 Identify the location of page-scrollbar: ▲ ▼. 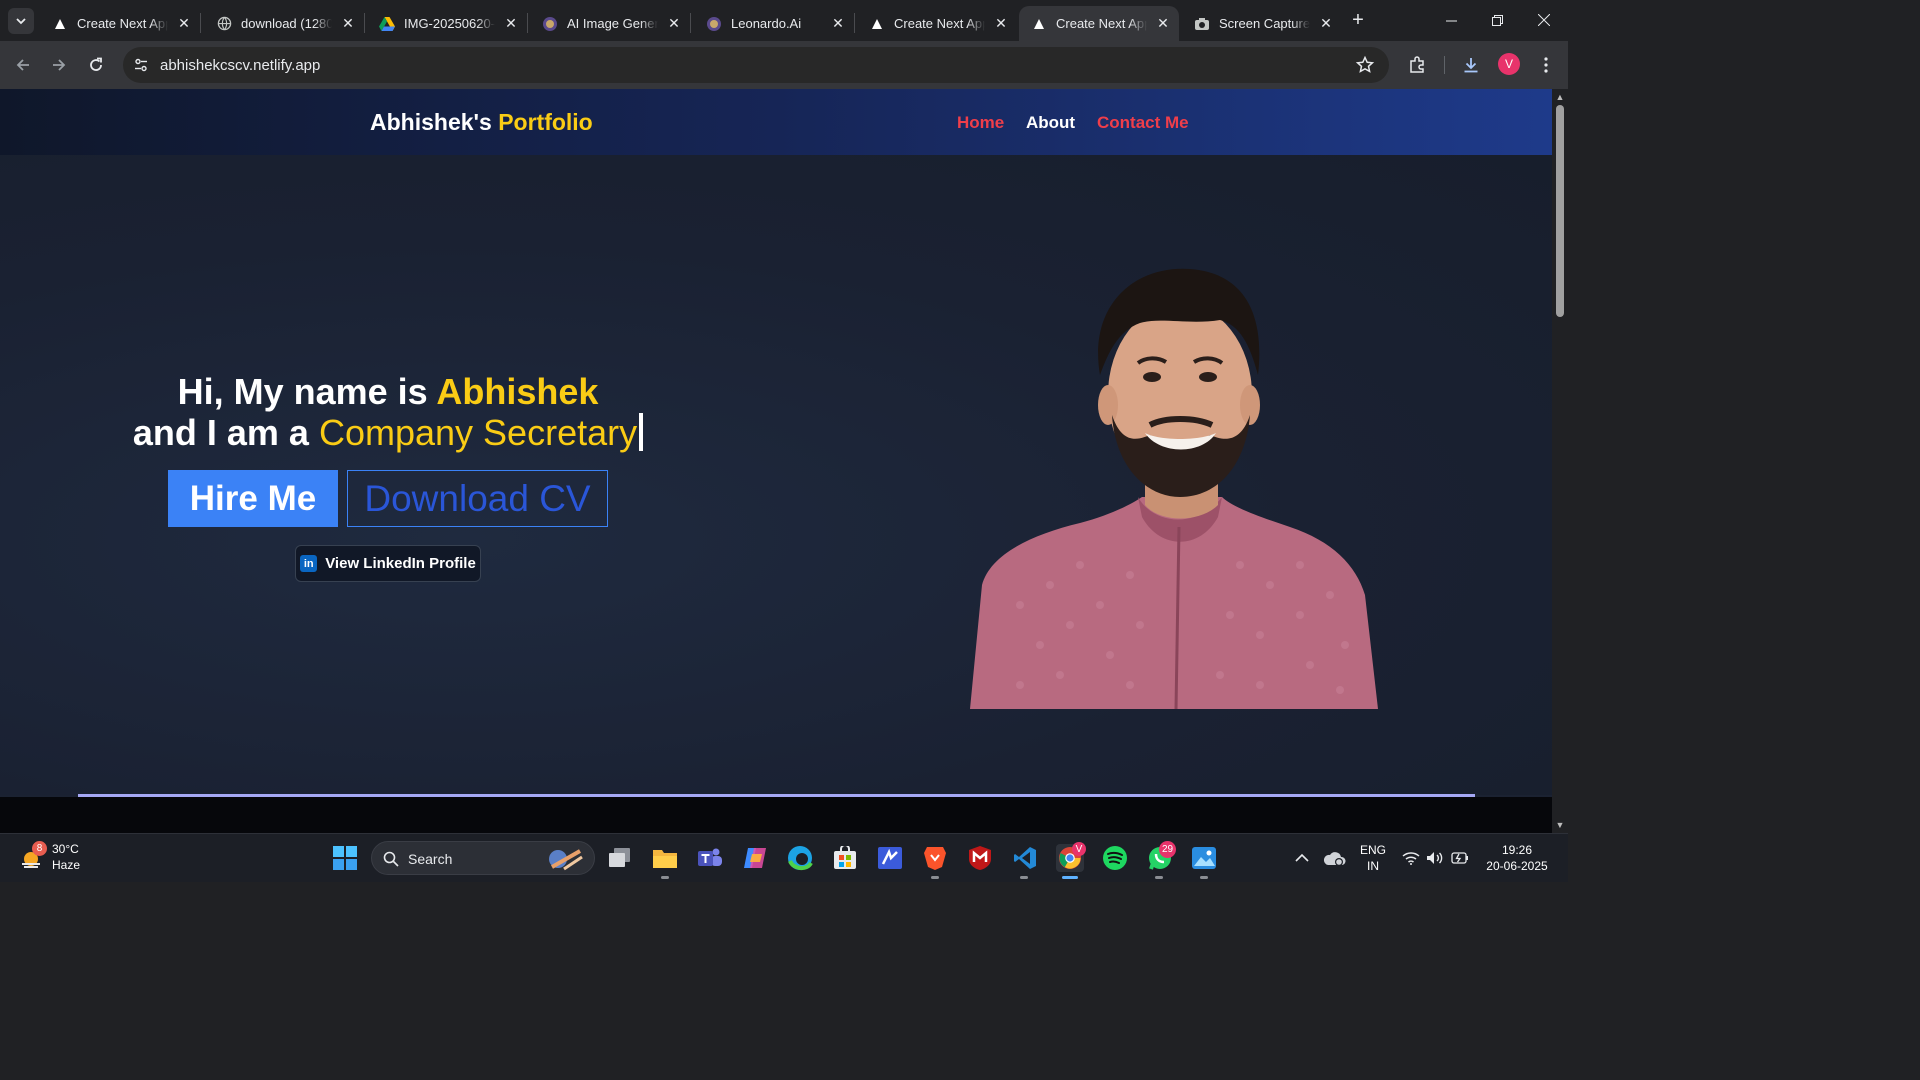
(1560, 461).